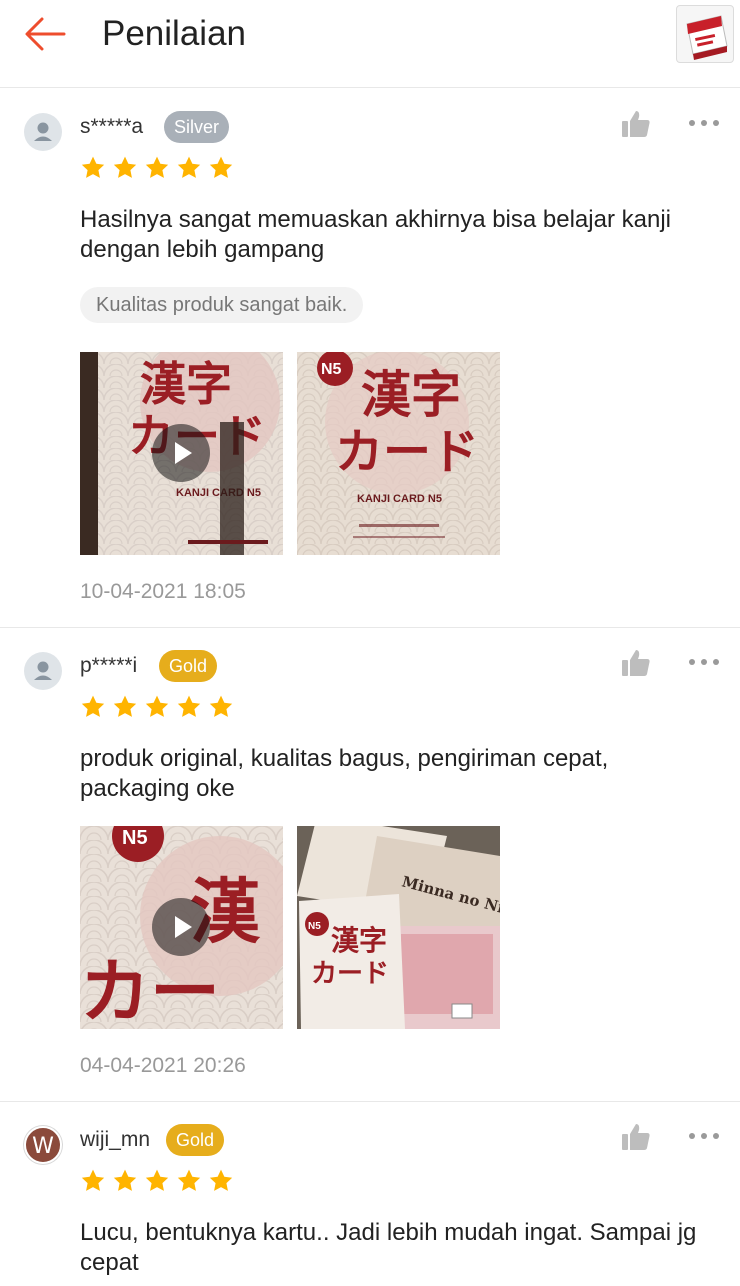  Describe the element at coordinates (163, 591) in the screenshot. I see `review-date: 10-04-2021 18:05` at that location.